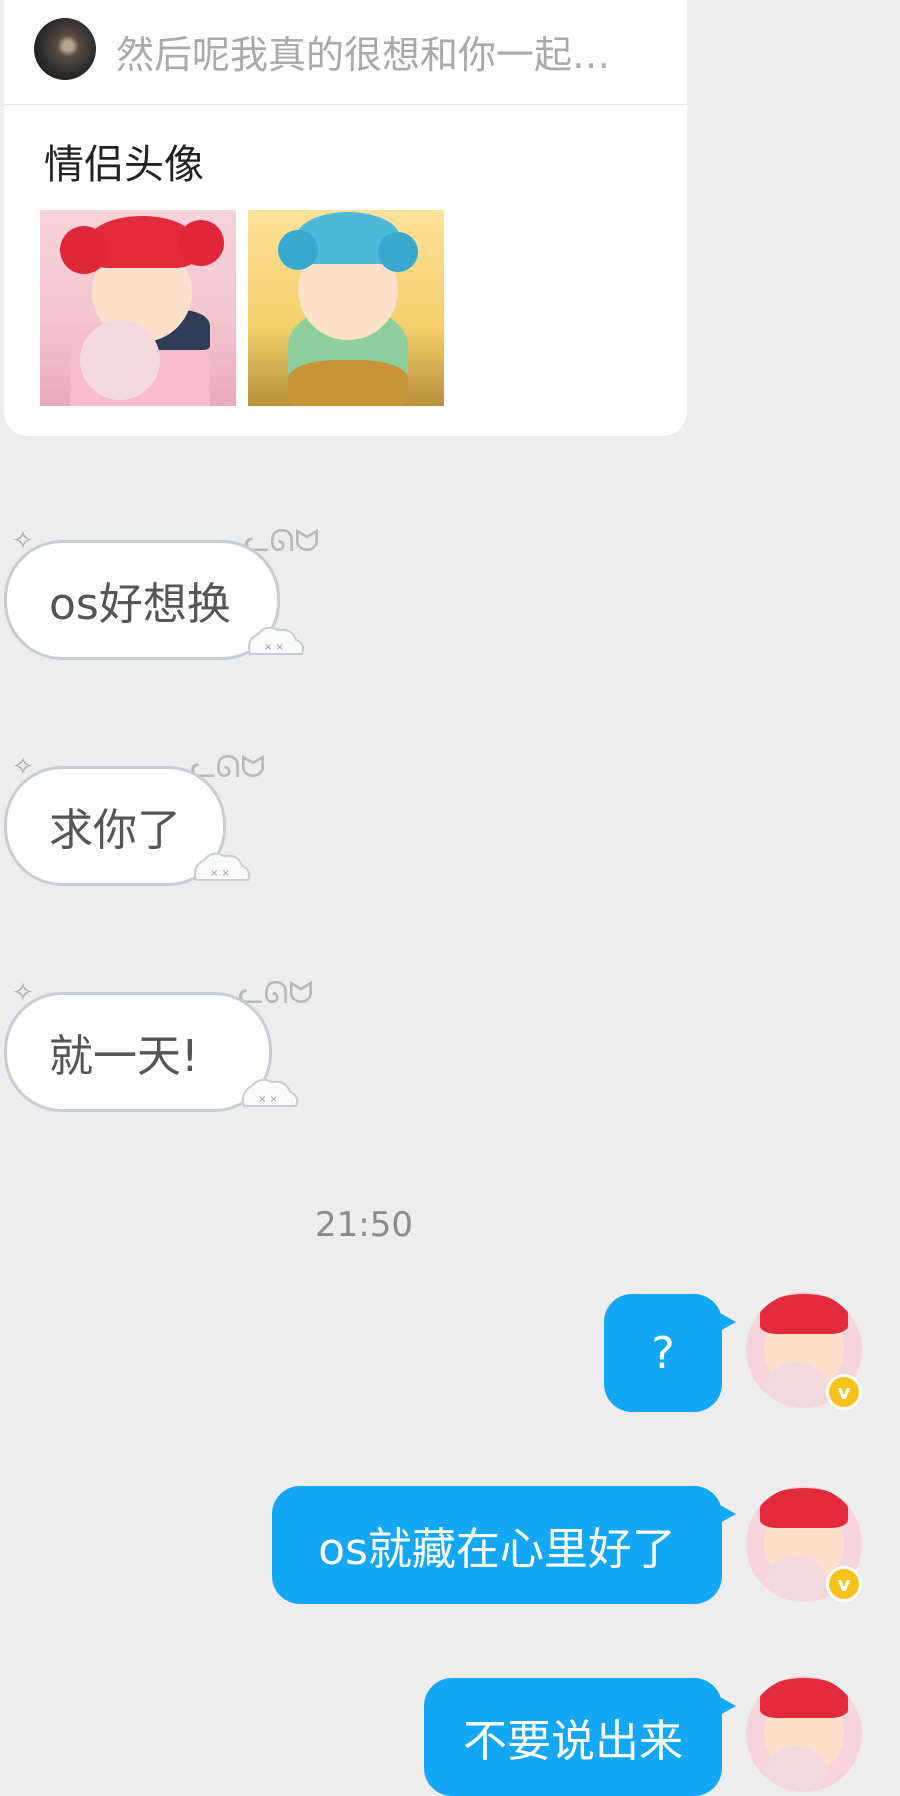 The height and width of the screenshot is (1796, 900). I want to click on message-text: 求你了, so click(115, 830).